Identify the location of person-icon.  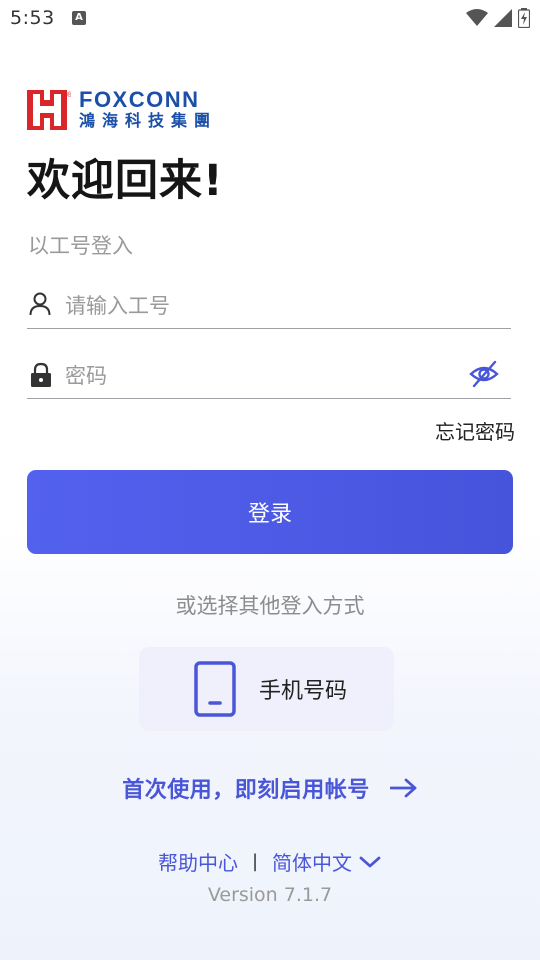
(40, 304).